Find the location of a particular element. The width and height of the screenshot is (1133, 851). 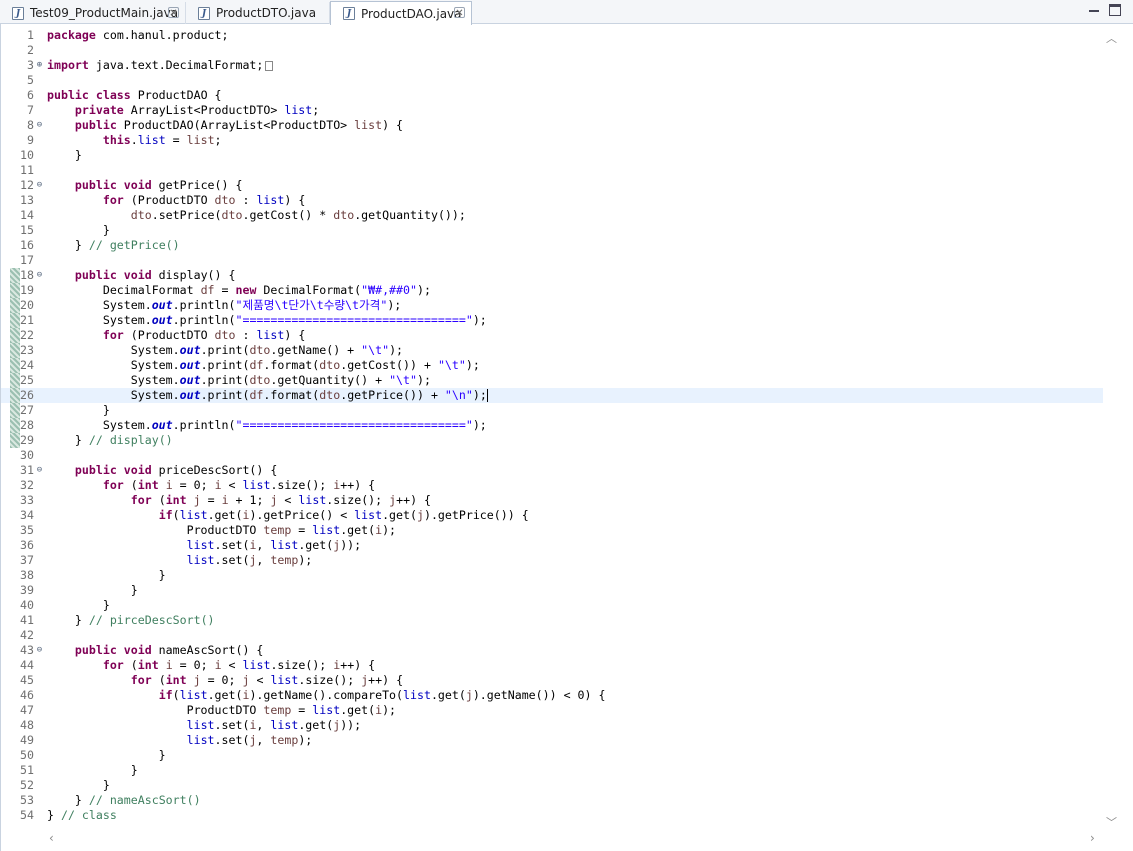

code-line: 53 } // nameAscSort() is located at coordinates (552, 800).